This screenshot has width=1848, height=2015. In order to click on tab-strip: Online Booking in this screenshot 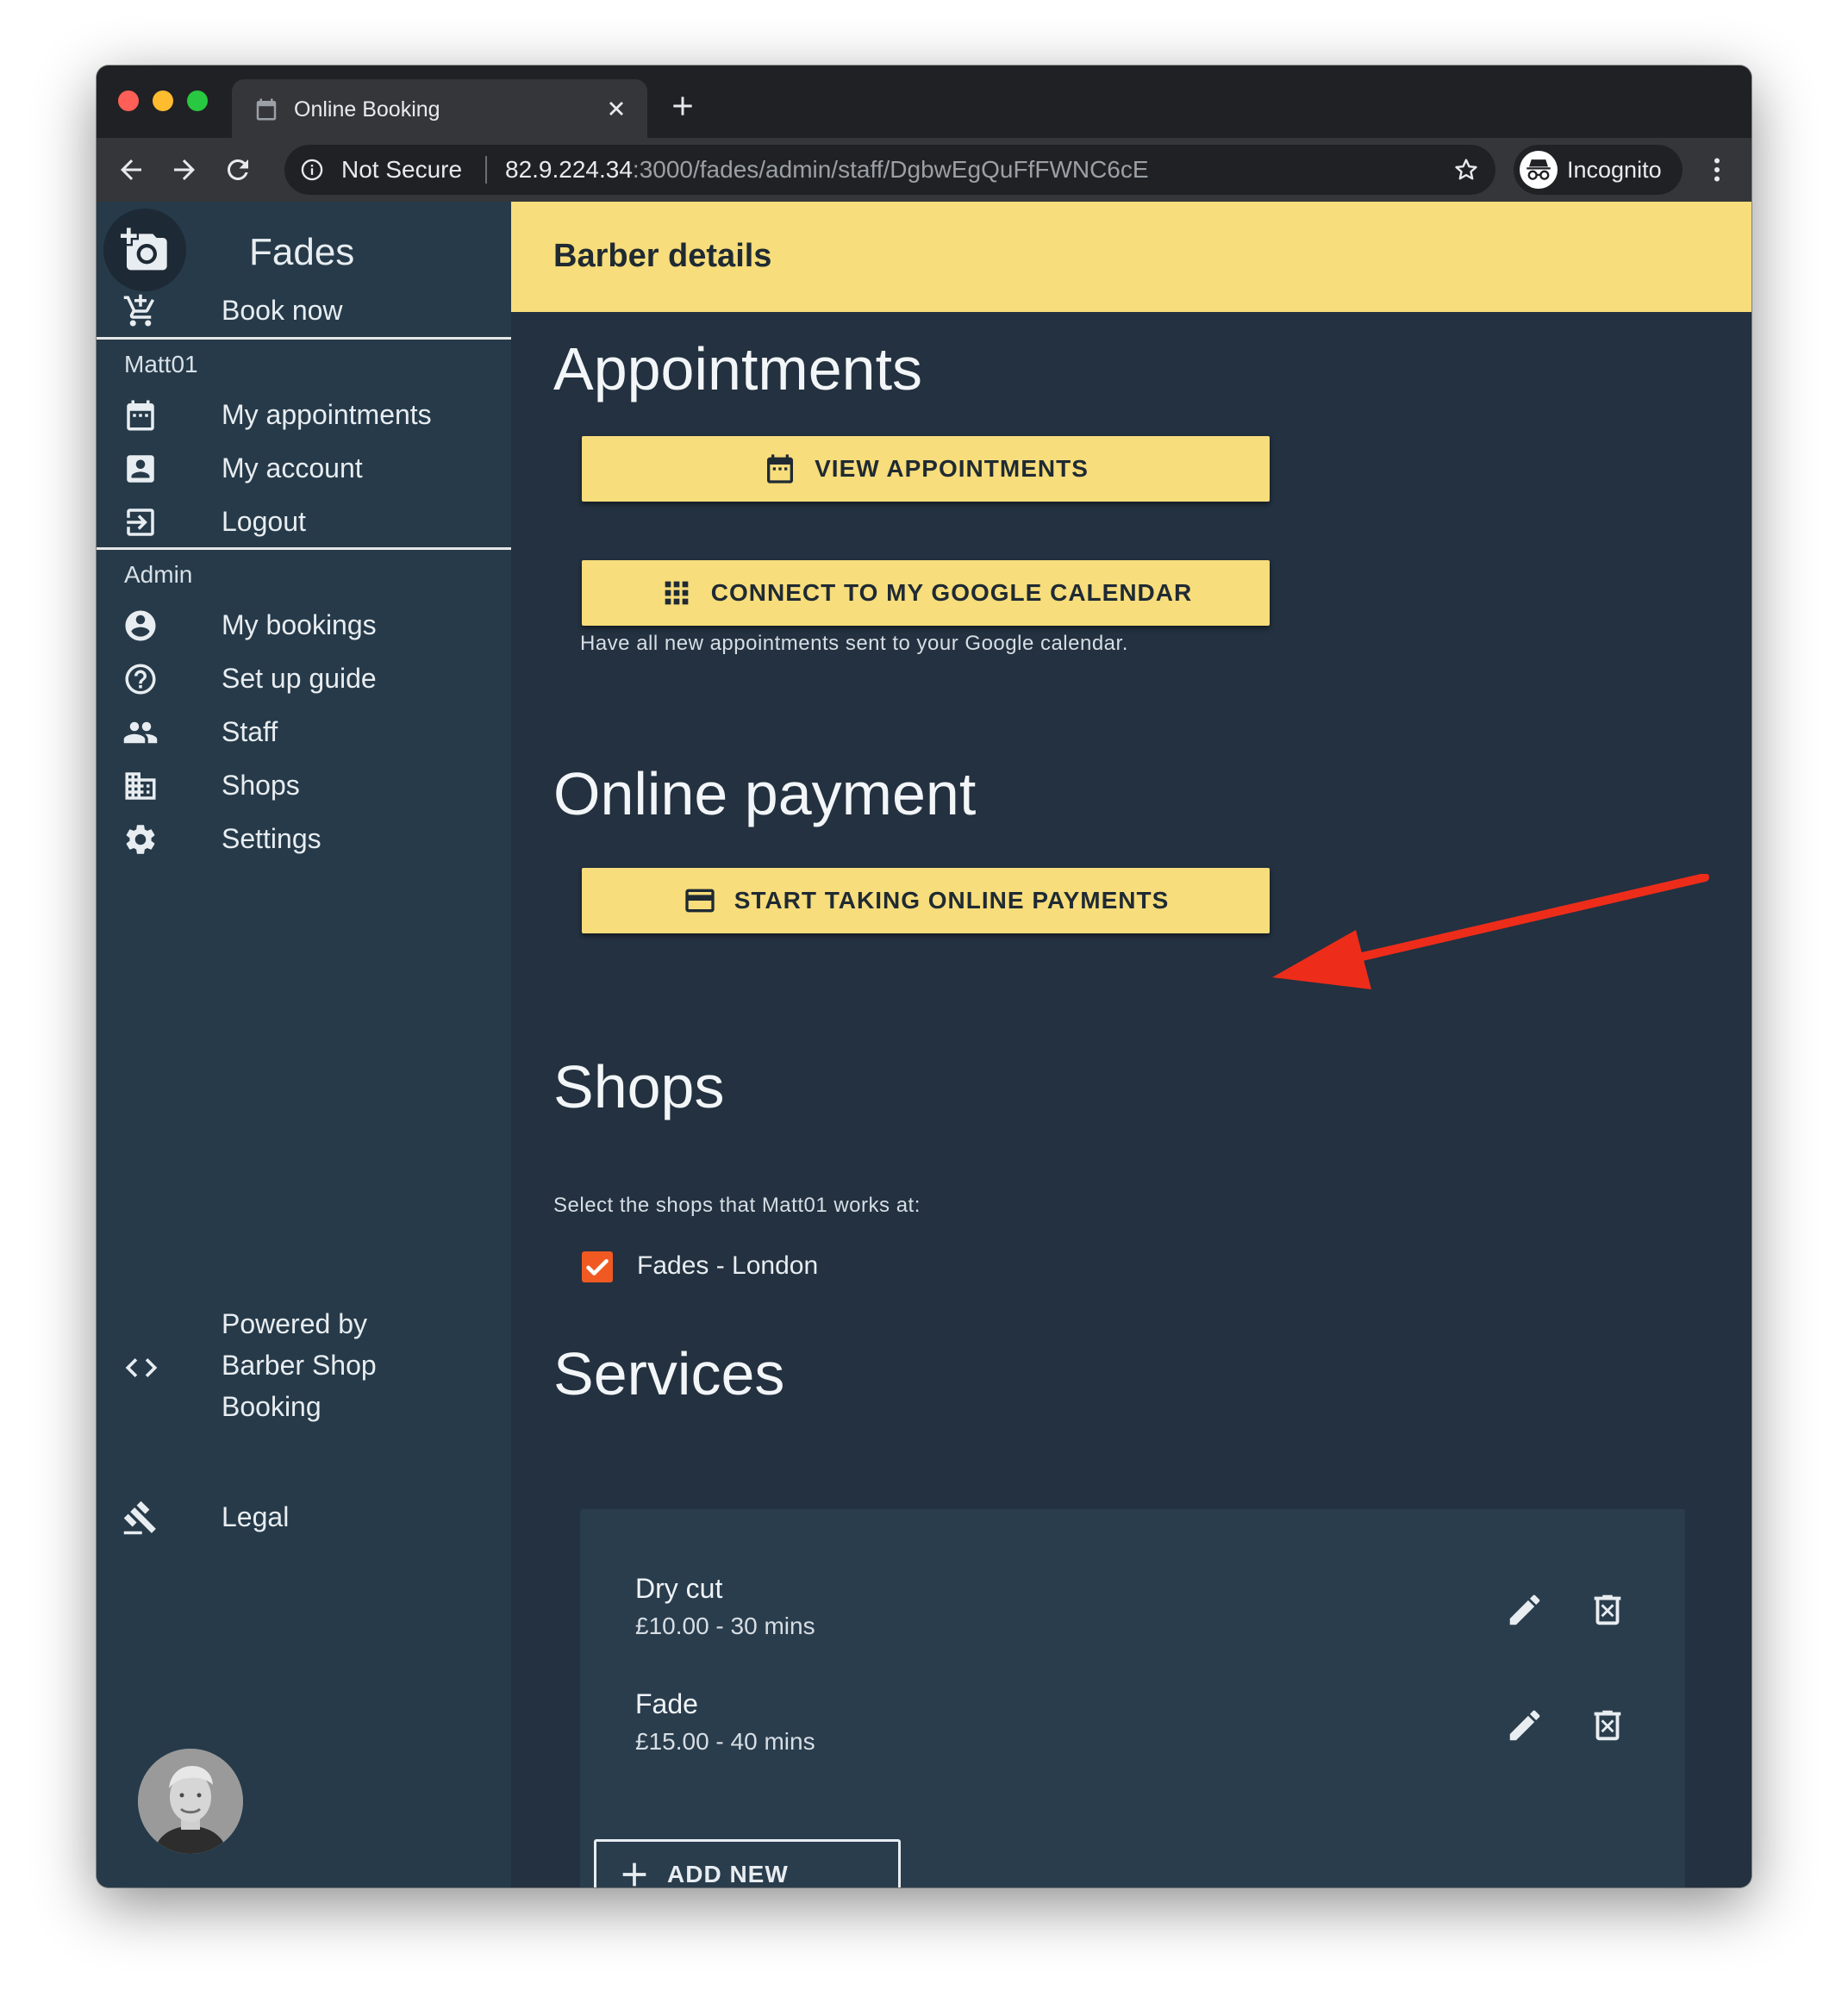, I will do `click(924, 102)`.